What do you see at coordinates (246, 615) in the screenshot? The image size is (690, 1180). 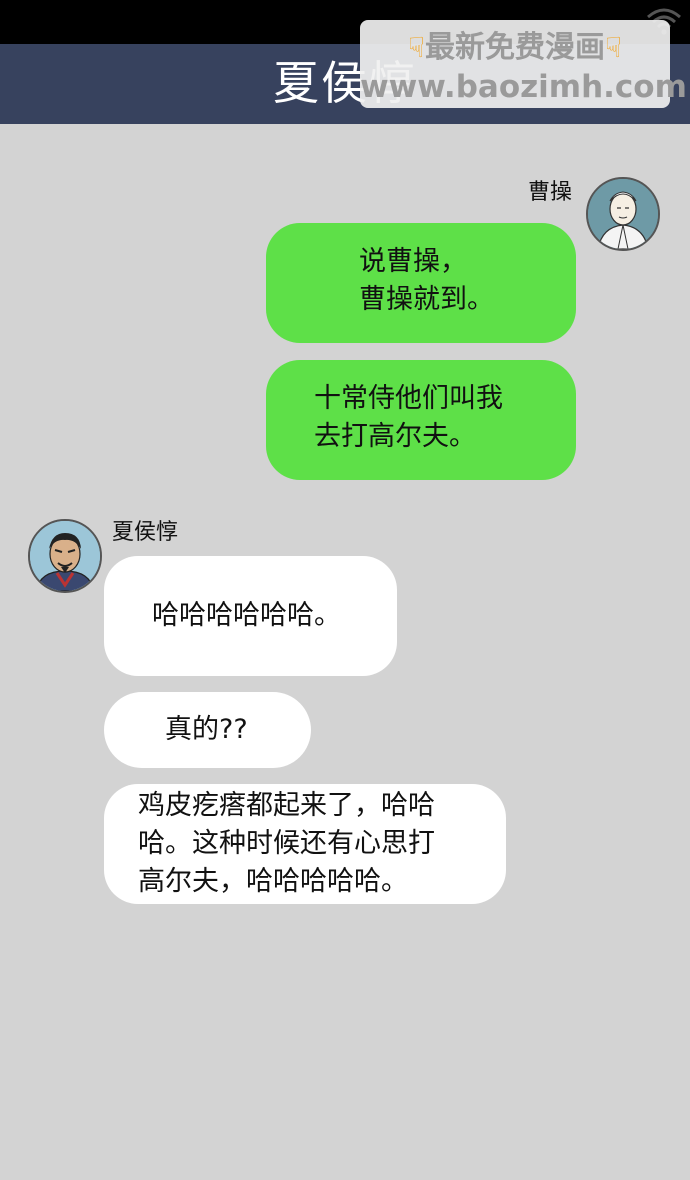 I see `message-line: 哈哈哈哈哈哈。` at bounding box center [246, 615].